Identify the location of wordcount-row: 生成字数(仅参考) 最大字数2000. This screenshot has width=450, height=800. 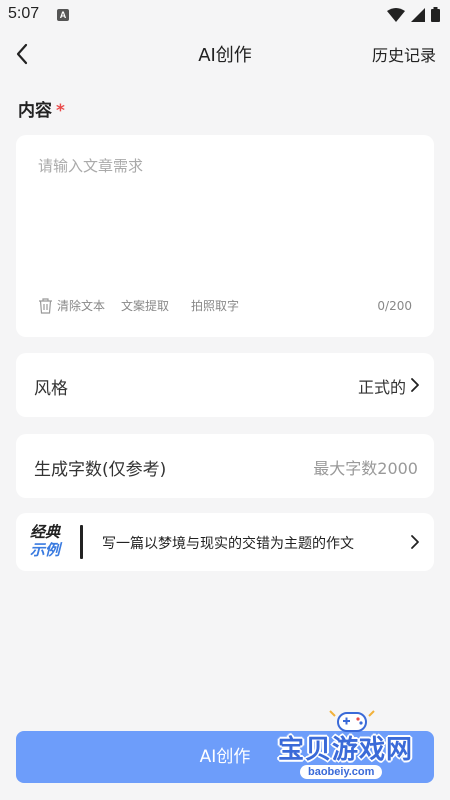
(225, 466).